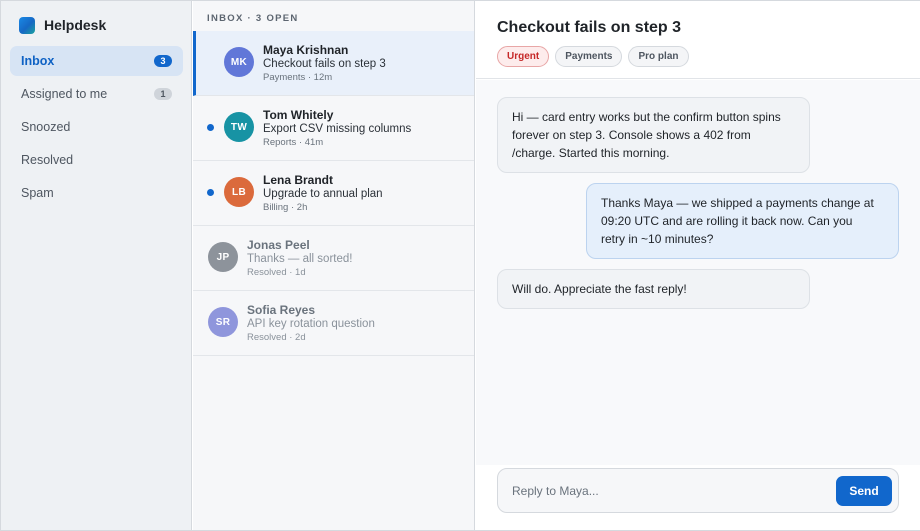 Image resolution: width=920 pixels, height=531 pixels. I want to click on conversation-meta: Resolved · 2d, so click(276, 337).